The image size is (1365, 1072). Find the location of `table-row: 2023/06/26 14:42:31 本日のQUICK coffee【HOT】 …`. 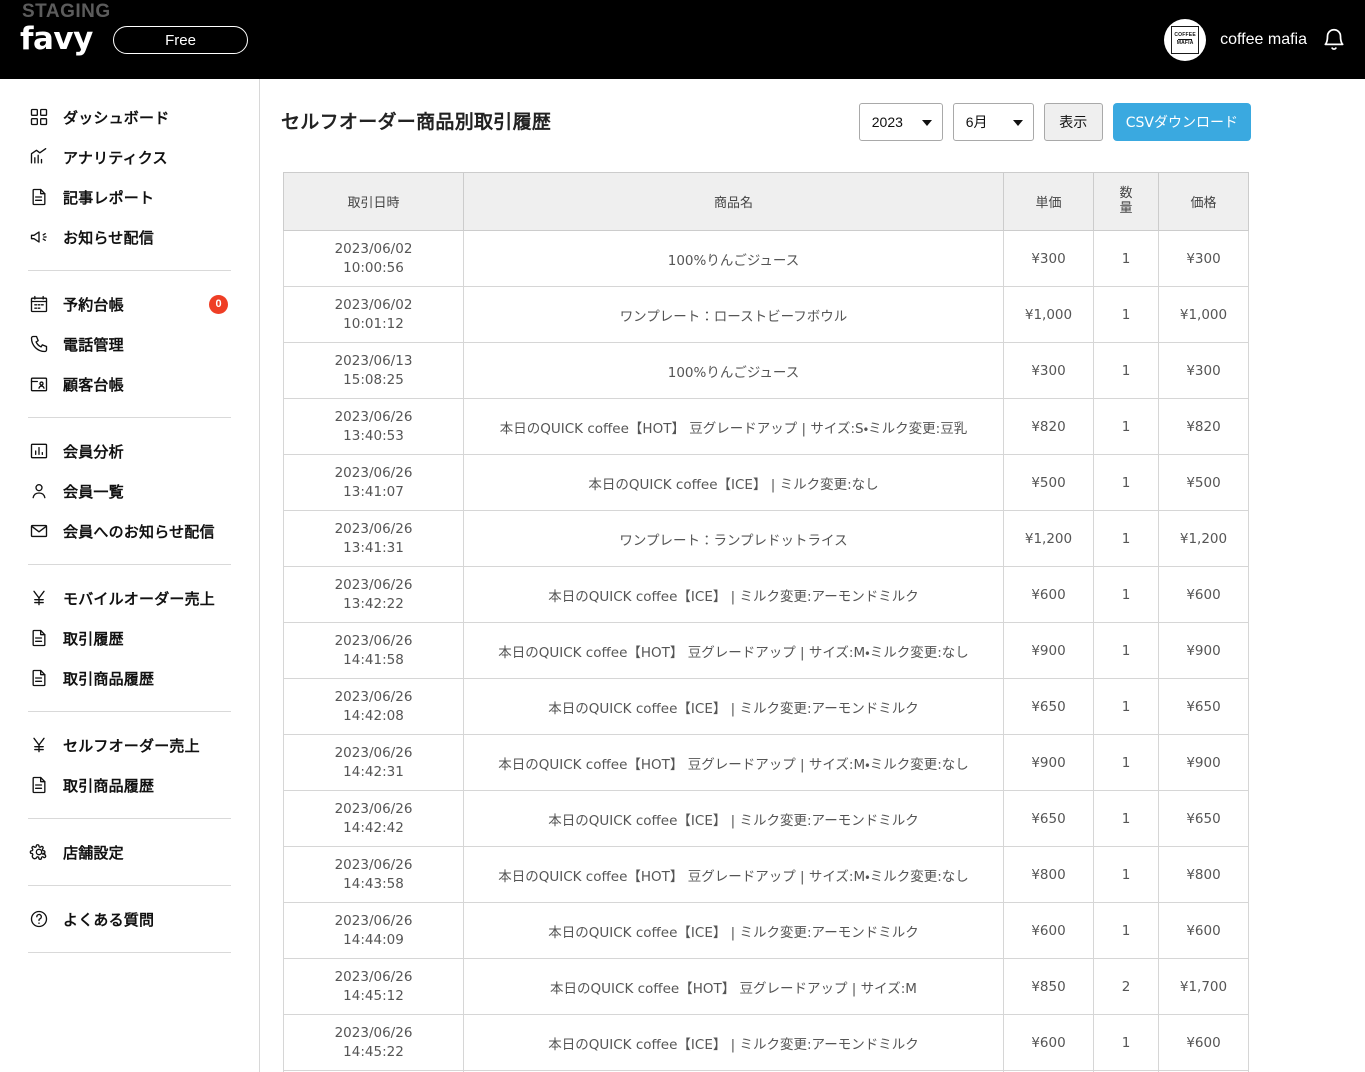

table-row: 2023/06/26 14:42:31 本日のQUICK coffee【HOT】 … is located at coordinates (766, 762).